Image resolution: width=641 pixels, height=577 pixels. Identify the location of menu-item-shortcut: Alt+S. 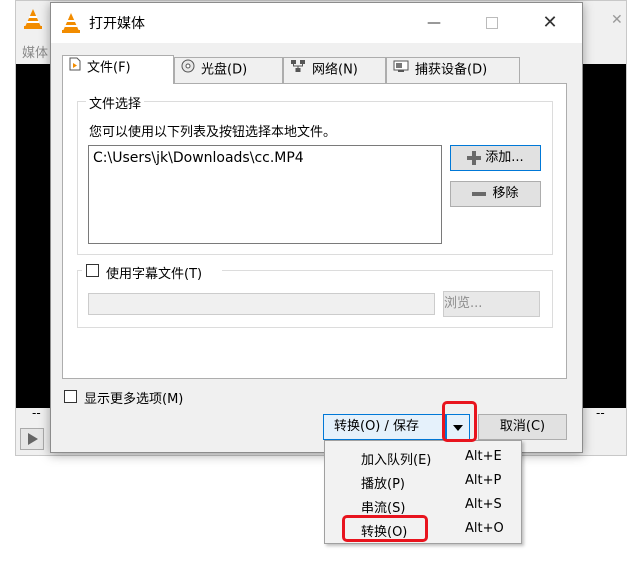
(483, 504).